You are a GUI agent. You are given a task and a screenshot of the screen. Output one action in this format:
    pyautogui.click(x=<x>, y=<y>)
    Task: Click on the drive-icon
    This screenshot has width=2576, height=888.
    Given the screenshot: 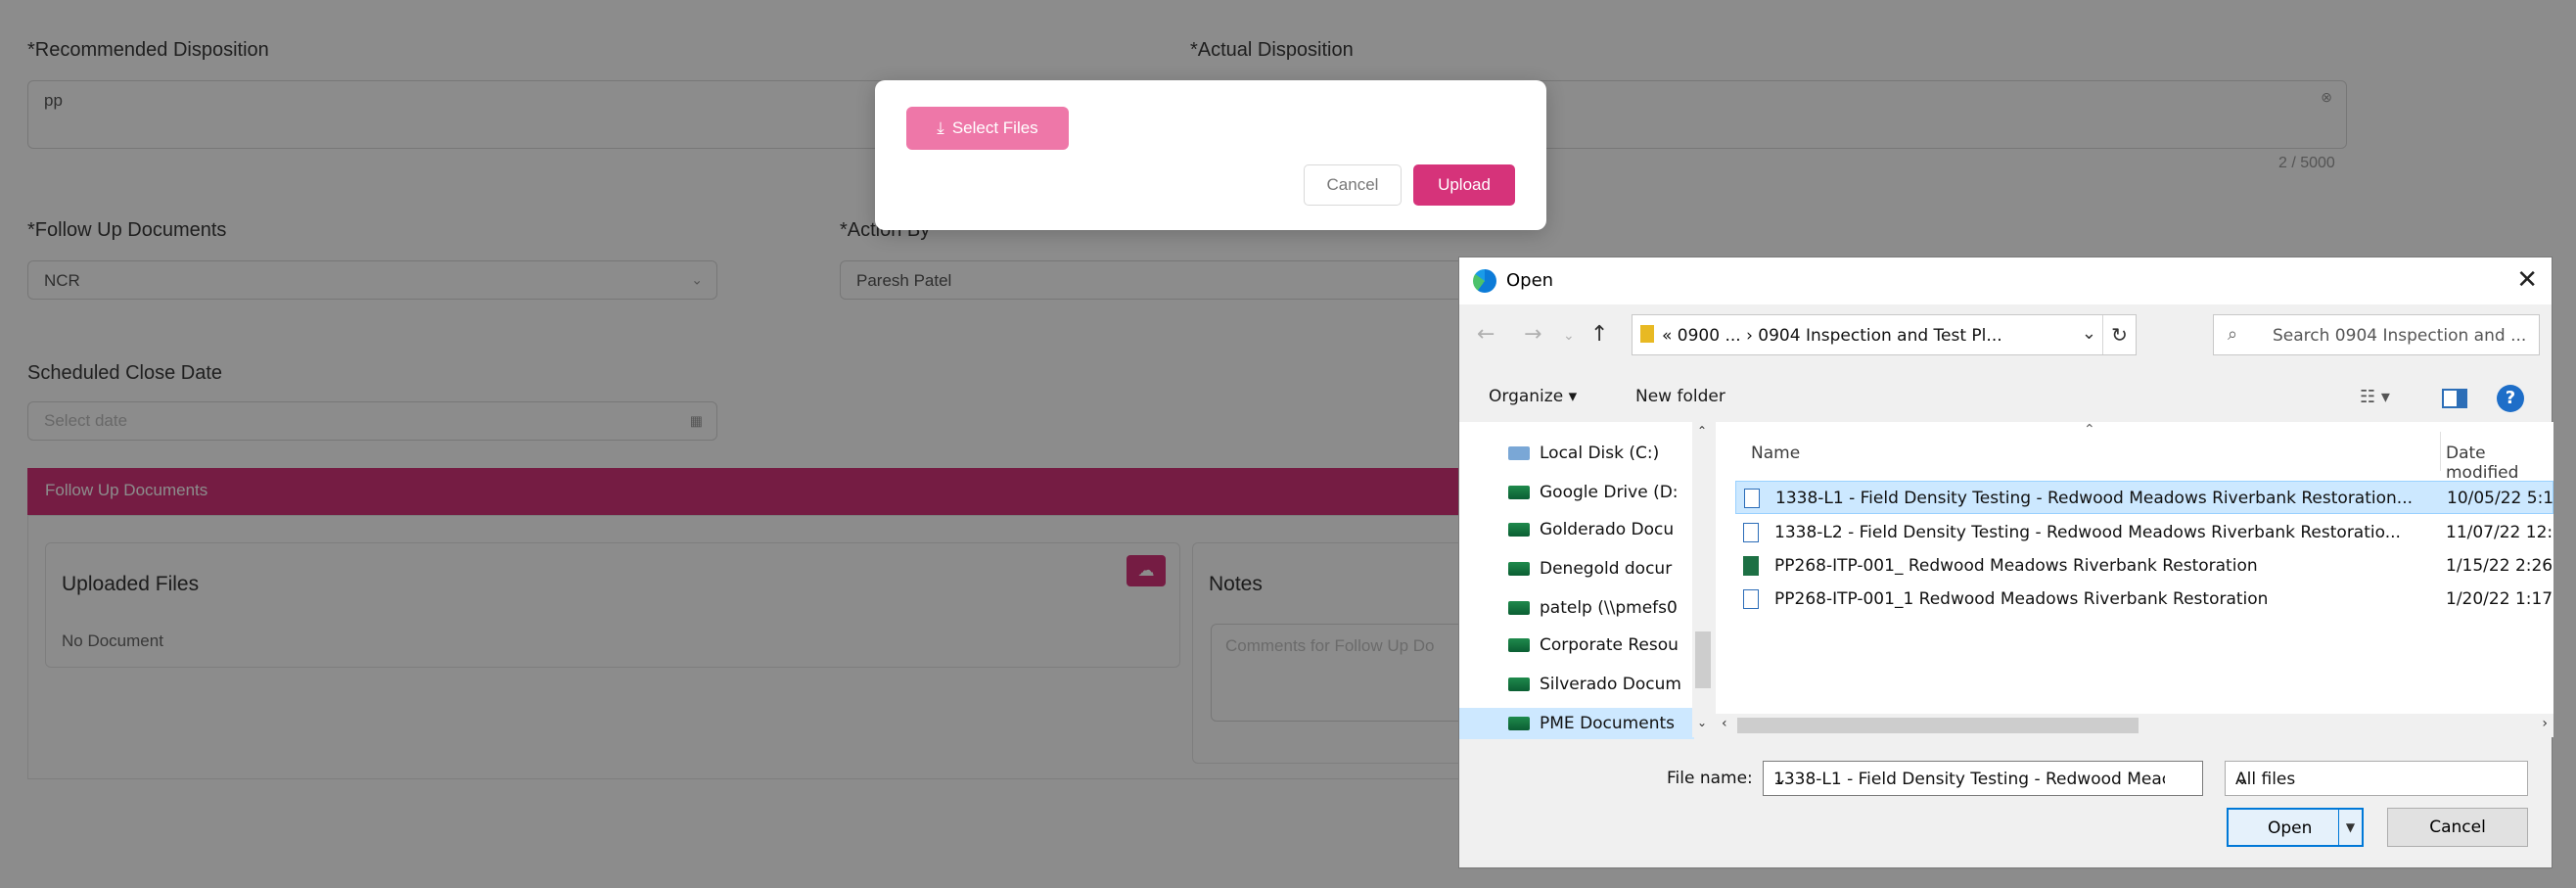 What is the action you would take?
    pyautogui.click(x=1519, y=453)
    